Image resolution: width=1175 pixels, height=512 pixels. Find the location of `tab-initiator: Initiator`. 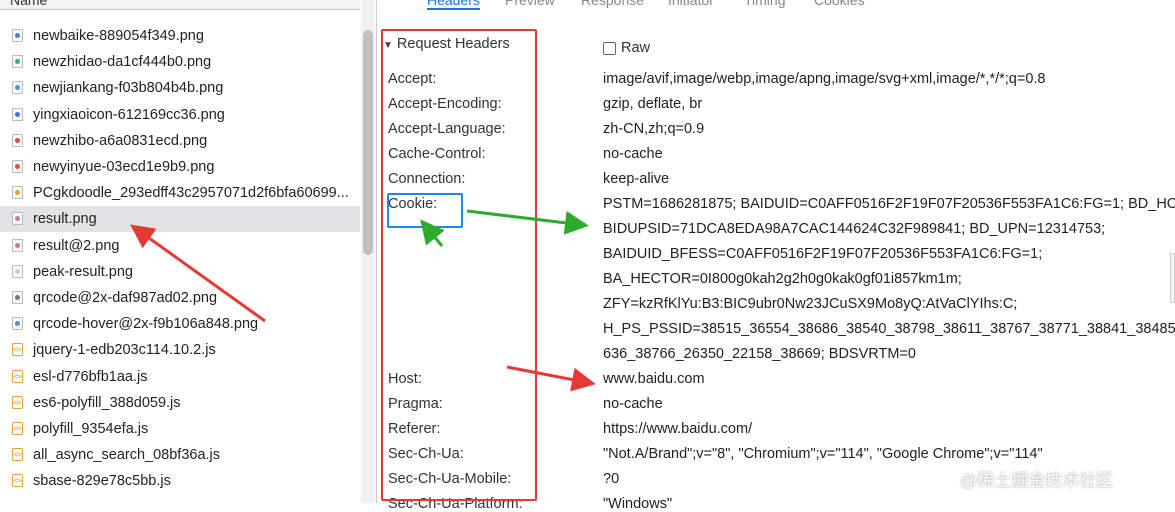

tab-initiator: Initiator is located at coordinates (691, 4).